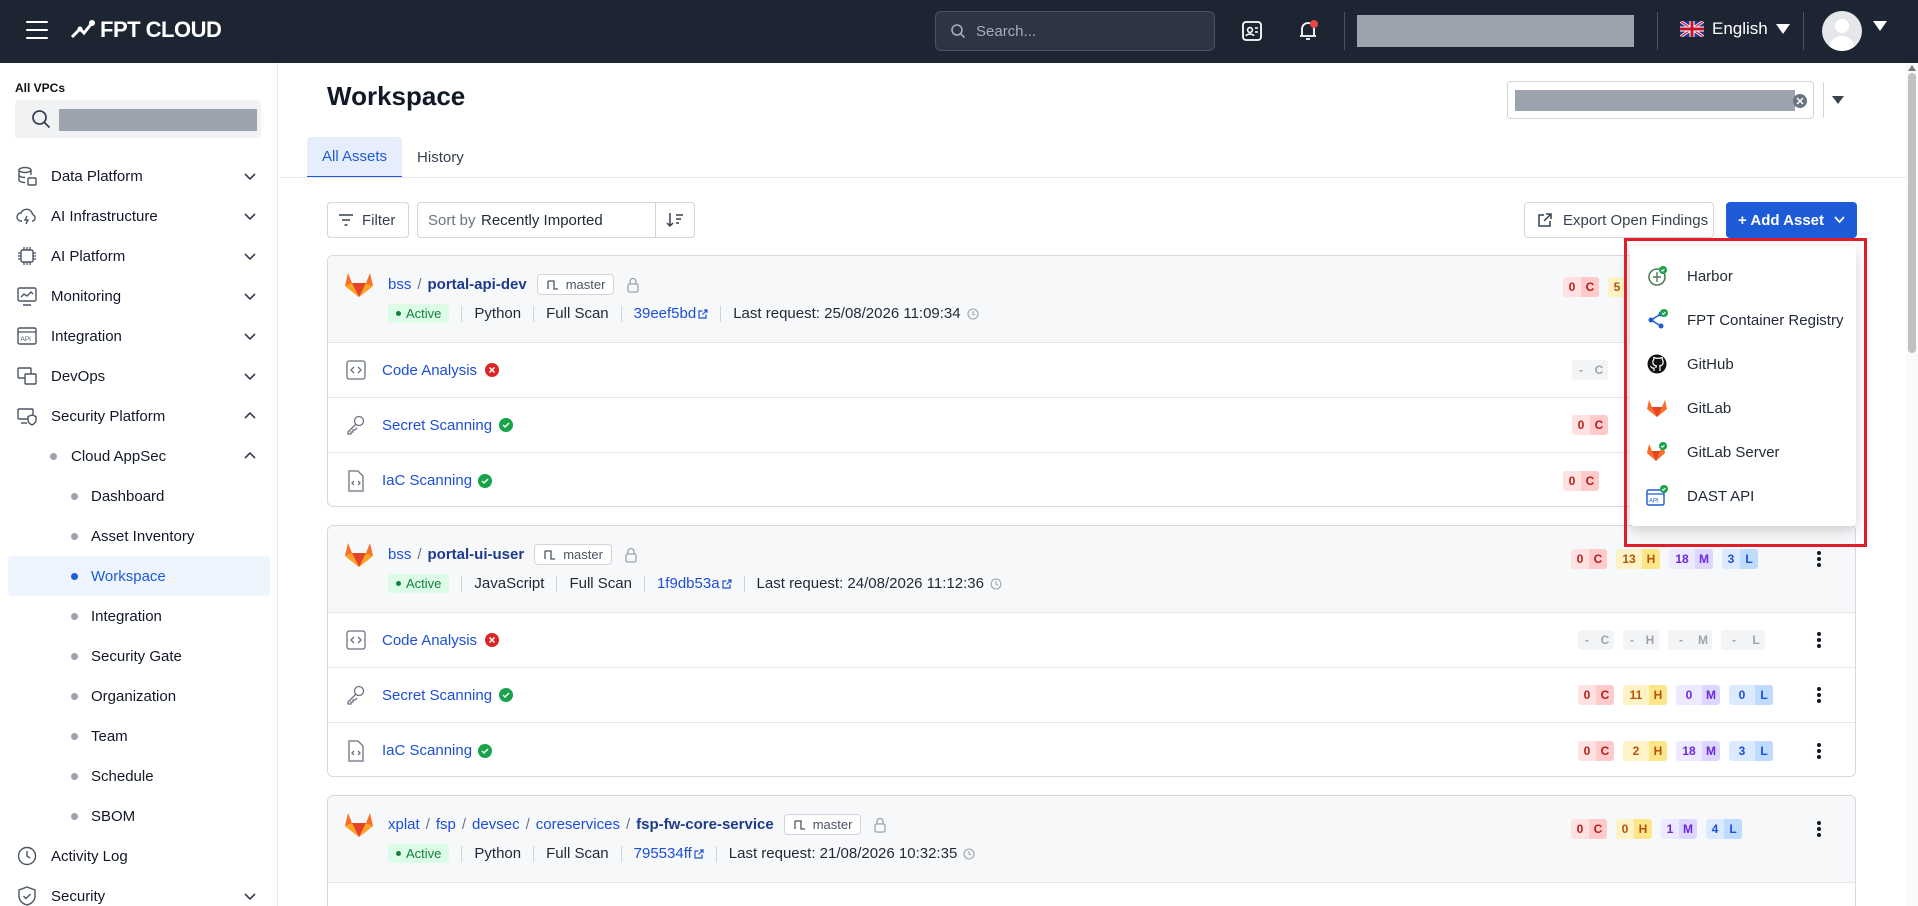  Describe the element at coordinates (1664, 559) in the screenshot. I see `severity-counts: 0C 13 H 18 M 3L` at that location.